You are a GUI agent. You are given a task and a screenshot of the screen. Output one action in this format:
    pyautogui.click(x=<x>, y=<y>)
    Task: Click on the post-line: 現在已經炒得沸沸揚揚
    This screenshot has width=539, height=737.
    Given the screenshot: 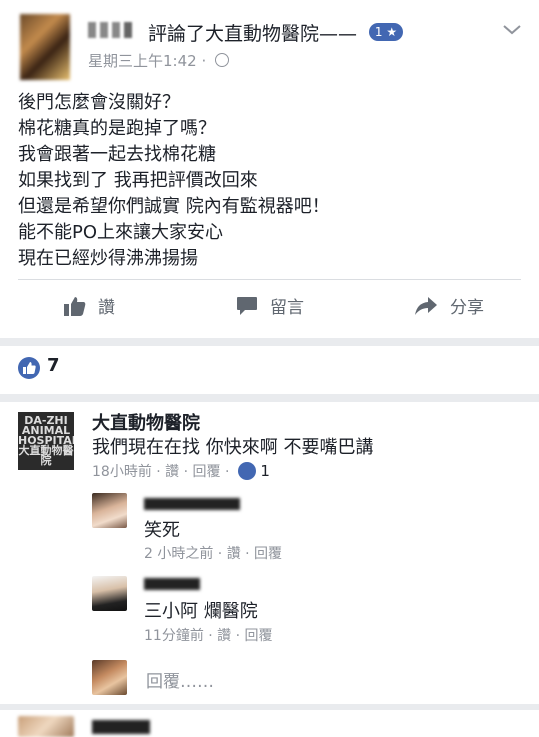 What is the action you would take?
    pyautogui.click(x=108, y=258)
    